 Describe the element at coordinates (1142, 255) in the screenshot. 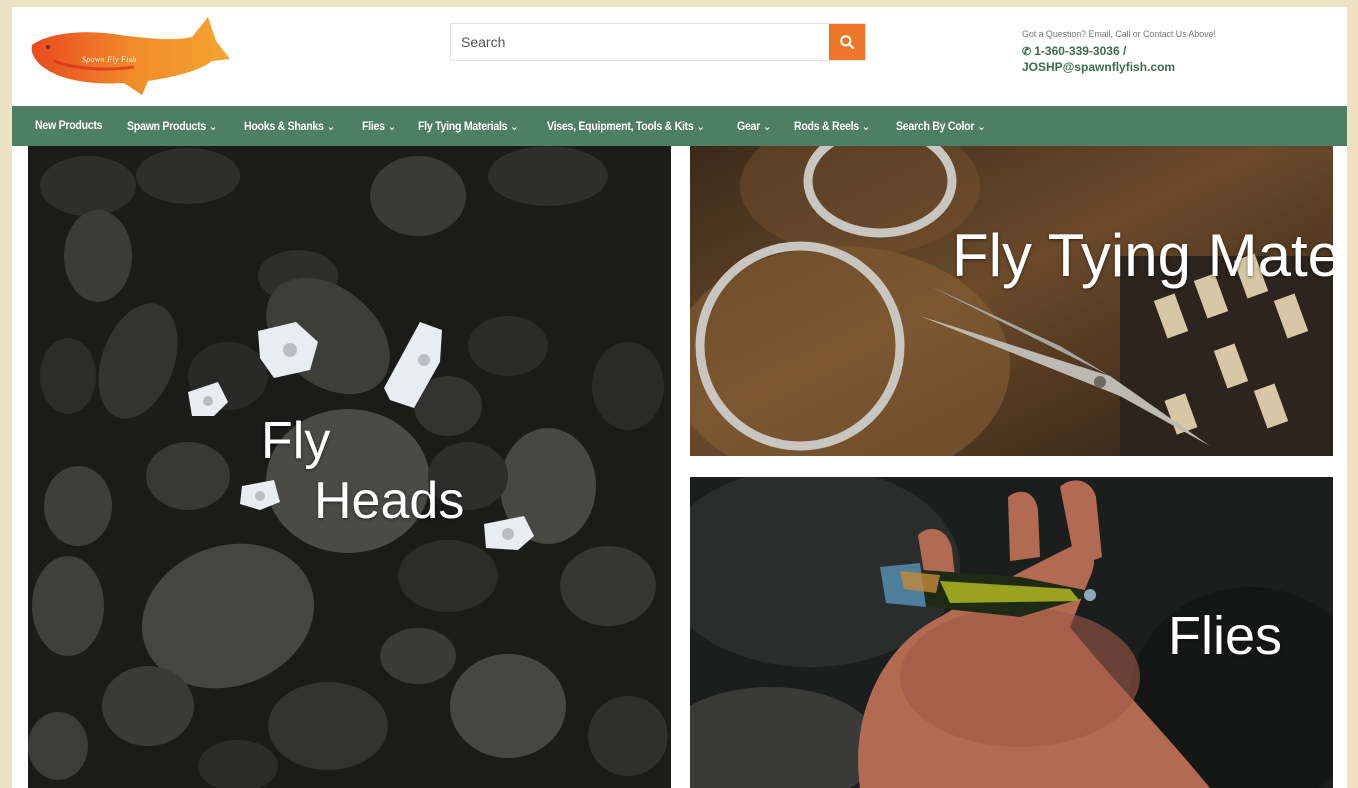

I see `tile-title: Fly Tying Materials` at that location.